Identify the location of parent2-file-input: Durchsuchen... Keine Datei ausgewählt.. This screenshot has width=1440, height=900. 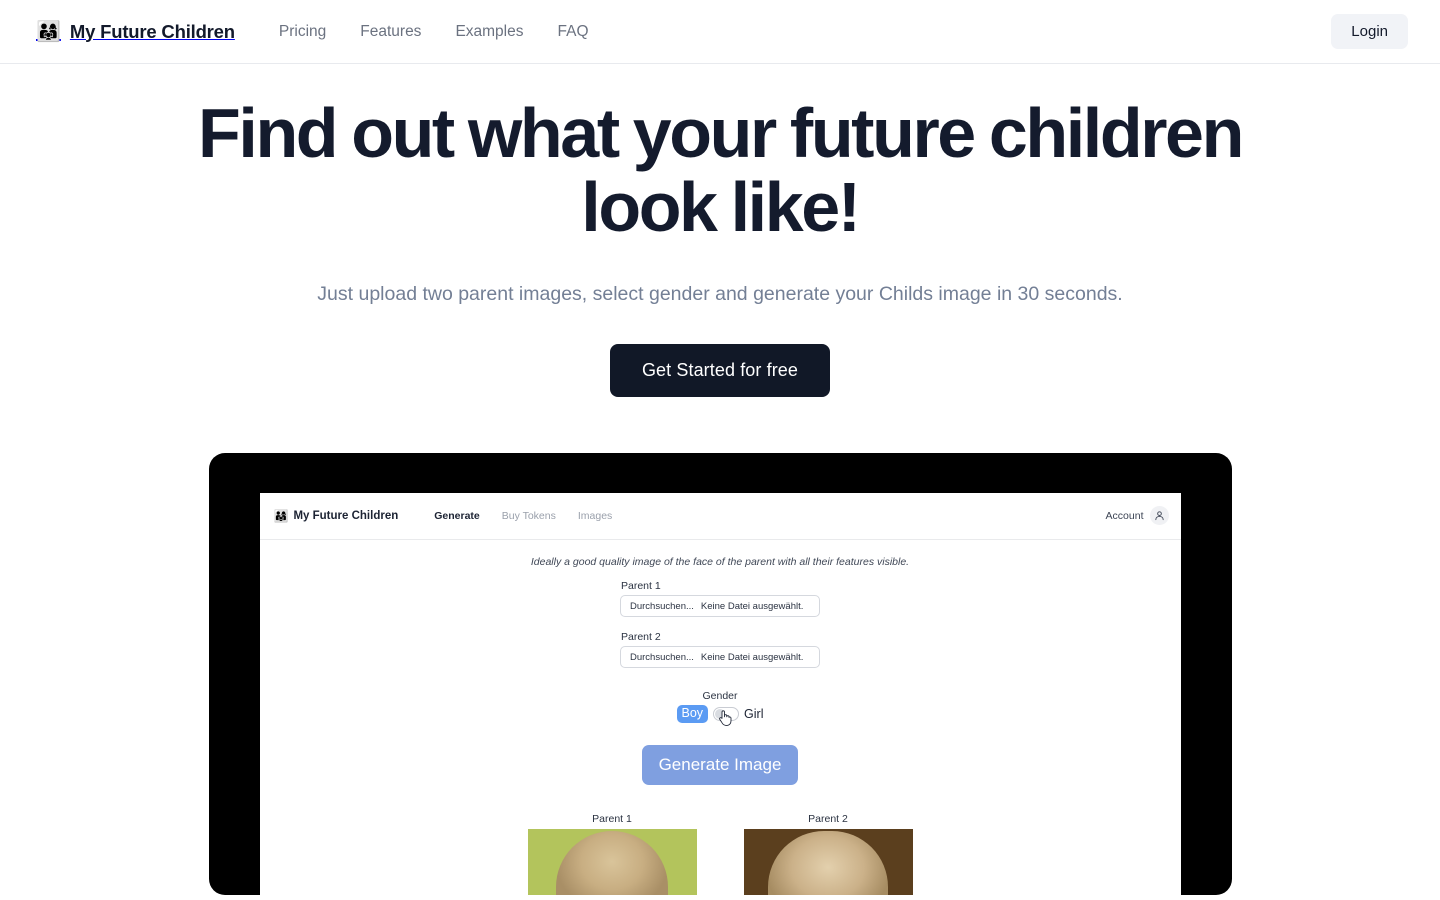
(720, 657).